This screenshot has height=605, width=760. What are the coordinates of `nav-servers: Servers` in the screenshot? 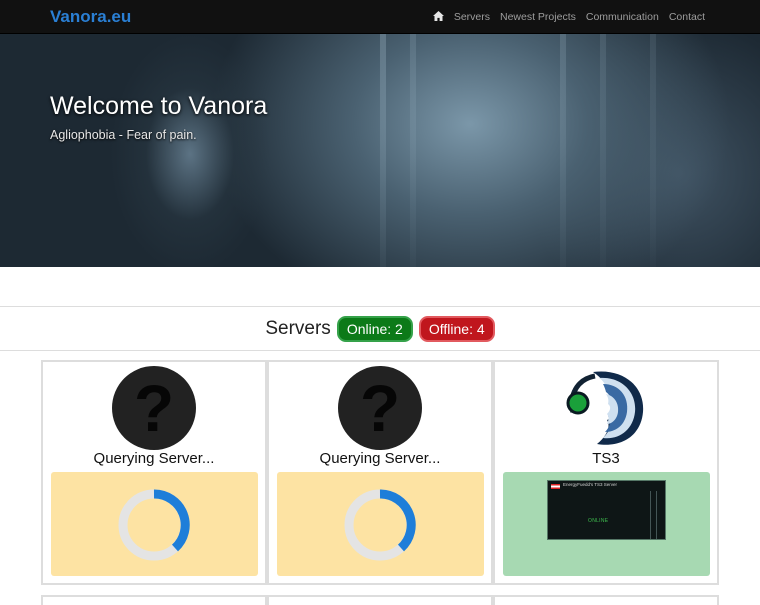 It's located at (472, 17).